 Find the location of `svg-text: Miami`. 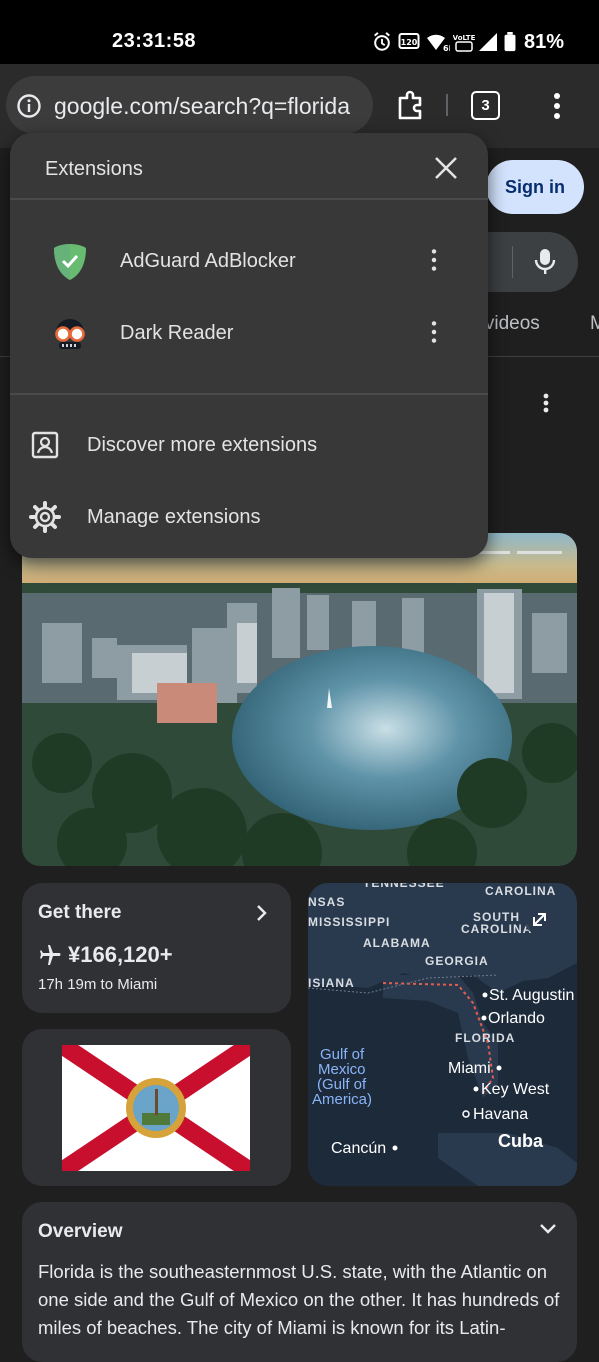

svg-text: Miami is located at coordinates (469, 1068).